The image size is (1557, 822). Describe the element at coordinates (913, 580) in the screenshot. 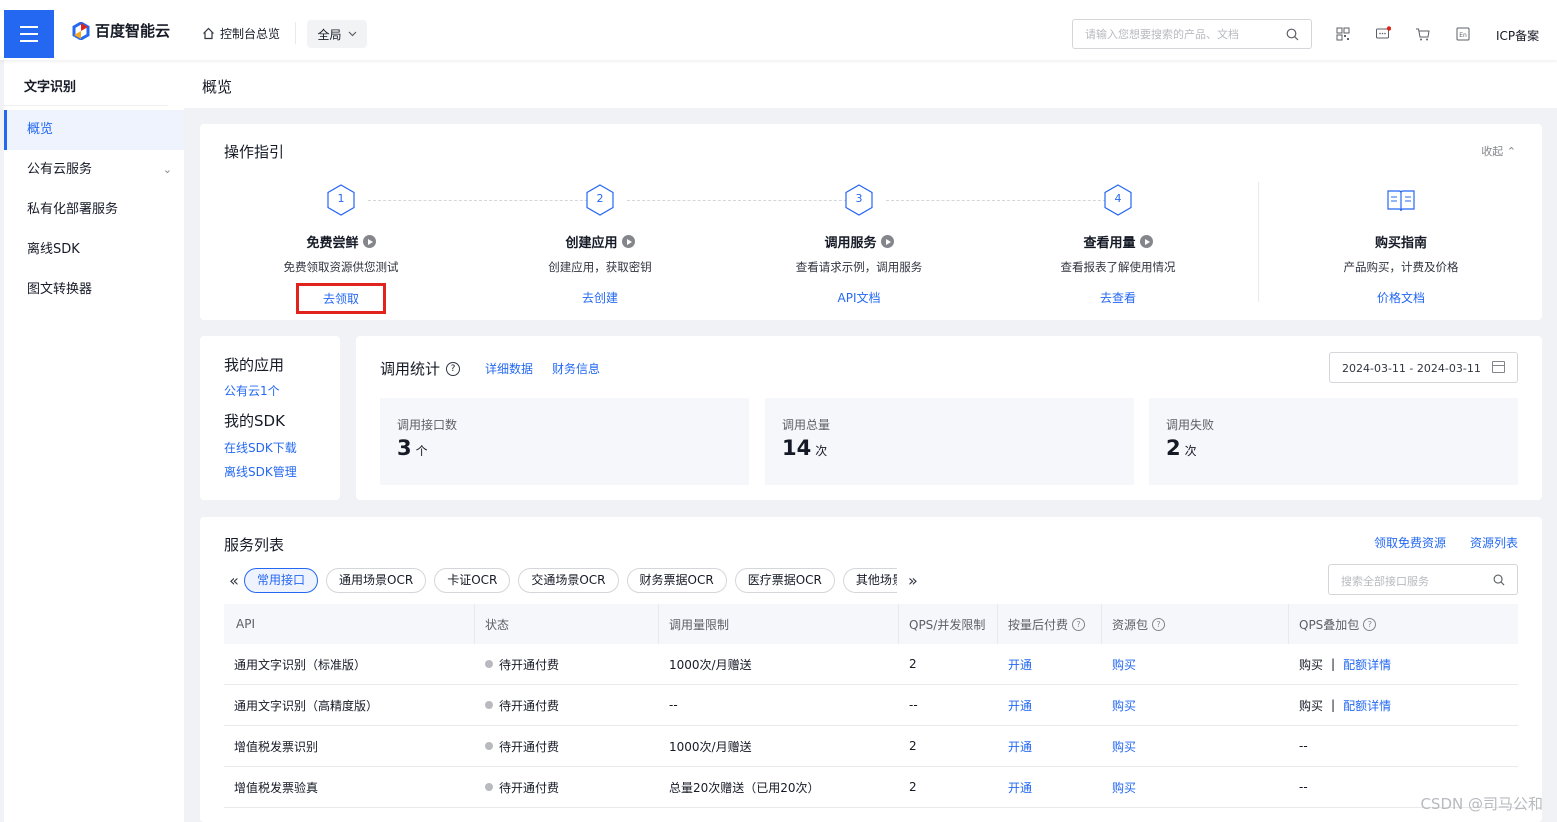

I see `double-chevron-right-icon: »` at that location.